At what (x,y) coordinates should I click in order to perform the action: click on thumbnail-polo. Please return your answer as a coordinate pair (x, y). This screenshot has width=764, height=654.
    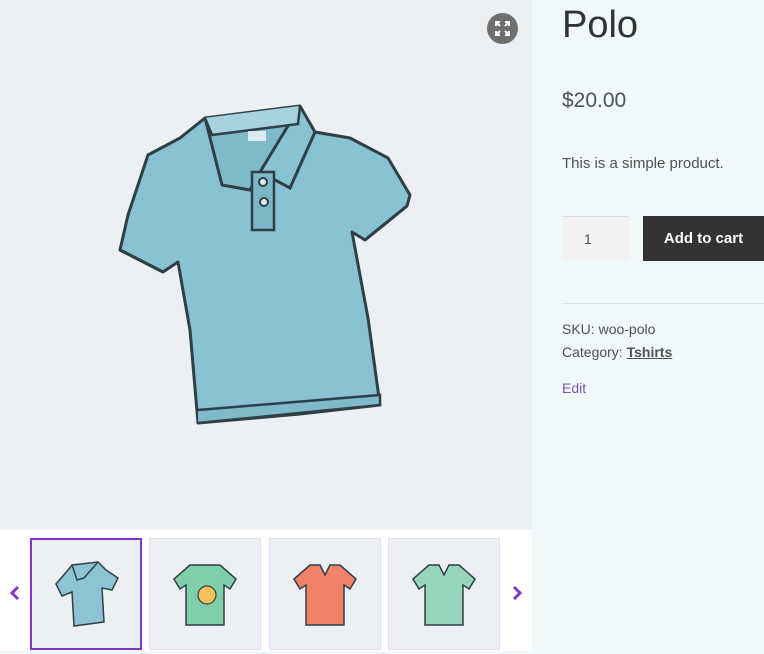
    Looking at the image, I should click on (86, 594).